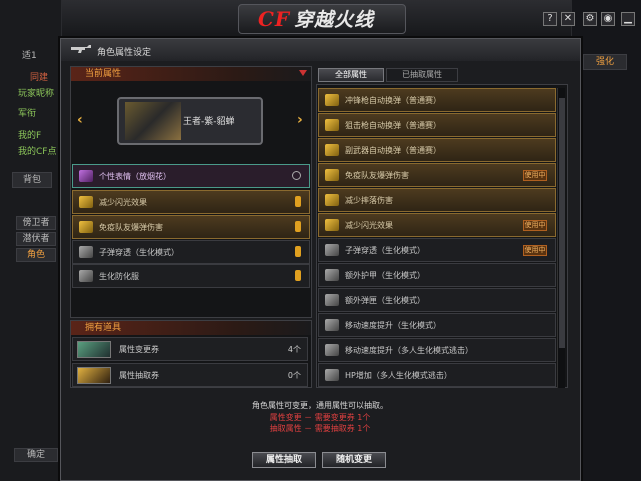 The width and height of the screenshot is (641, 481). I want to click on dialog-title: 角色属性设定, so click(124, 53).